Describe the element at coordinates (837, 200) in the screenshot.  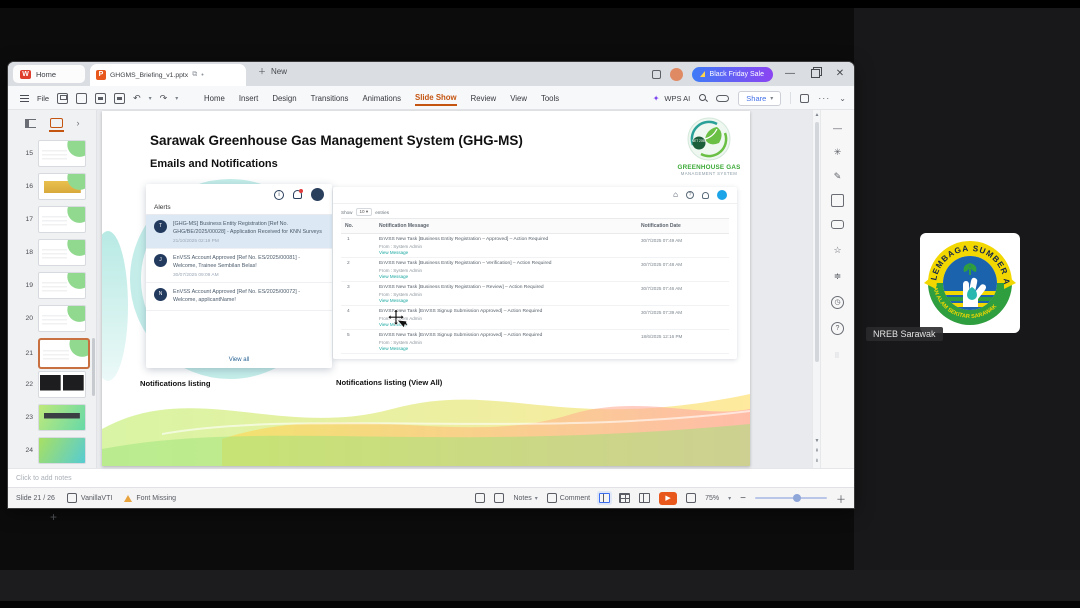
I see `rail-shapes-icon` at that location.